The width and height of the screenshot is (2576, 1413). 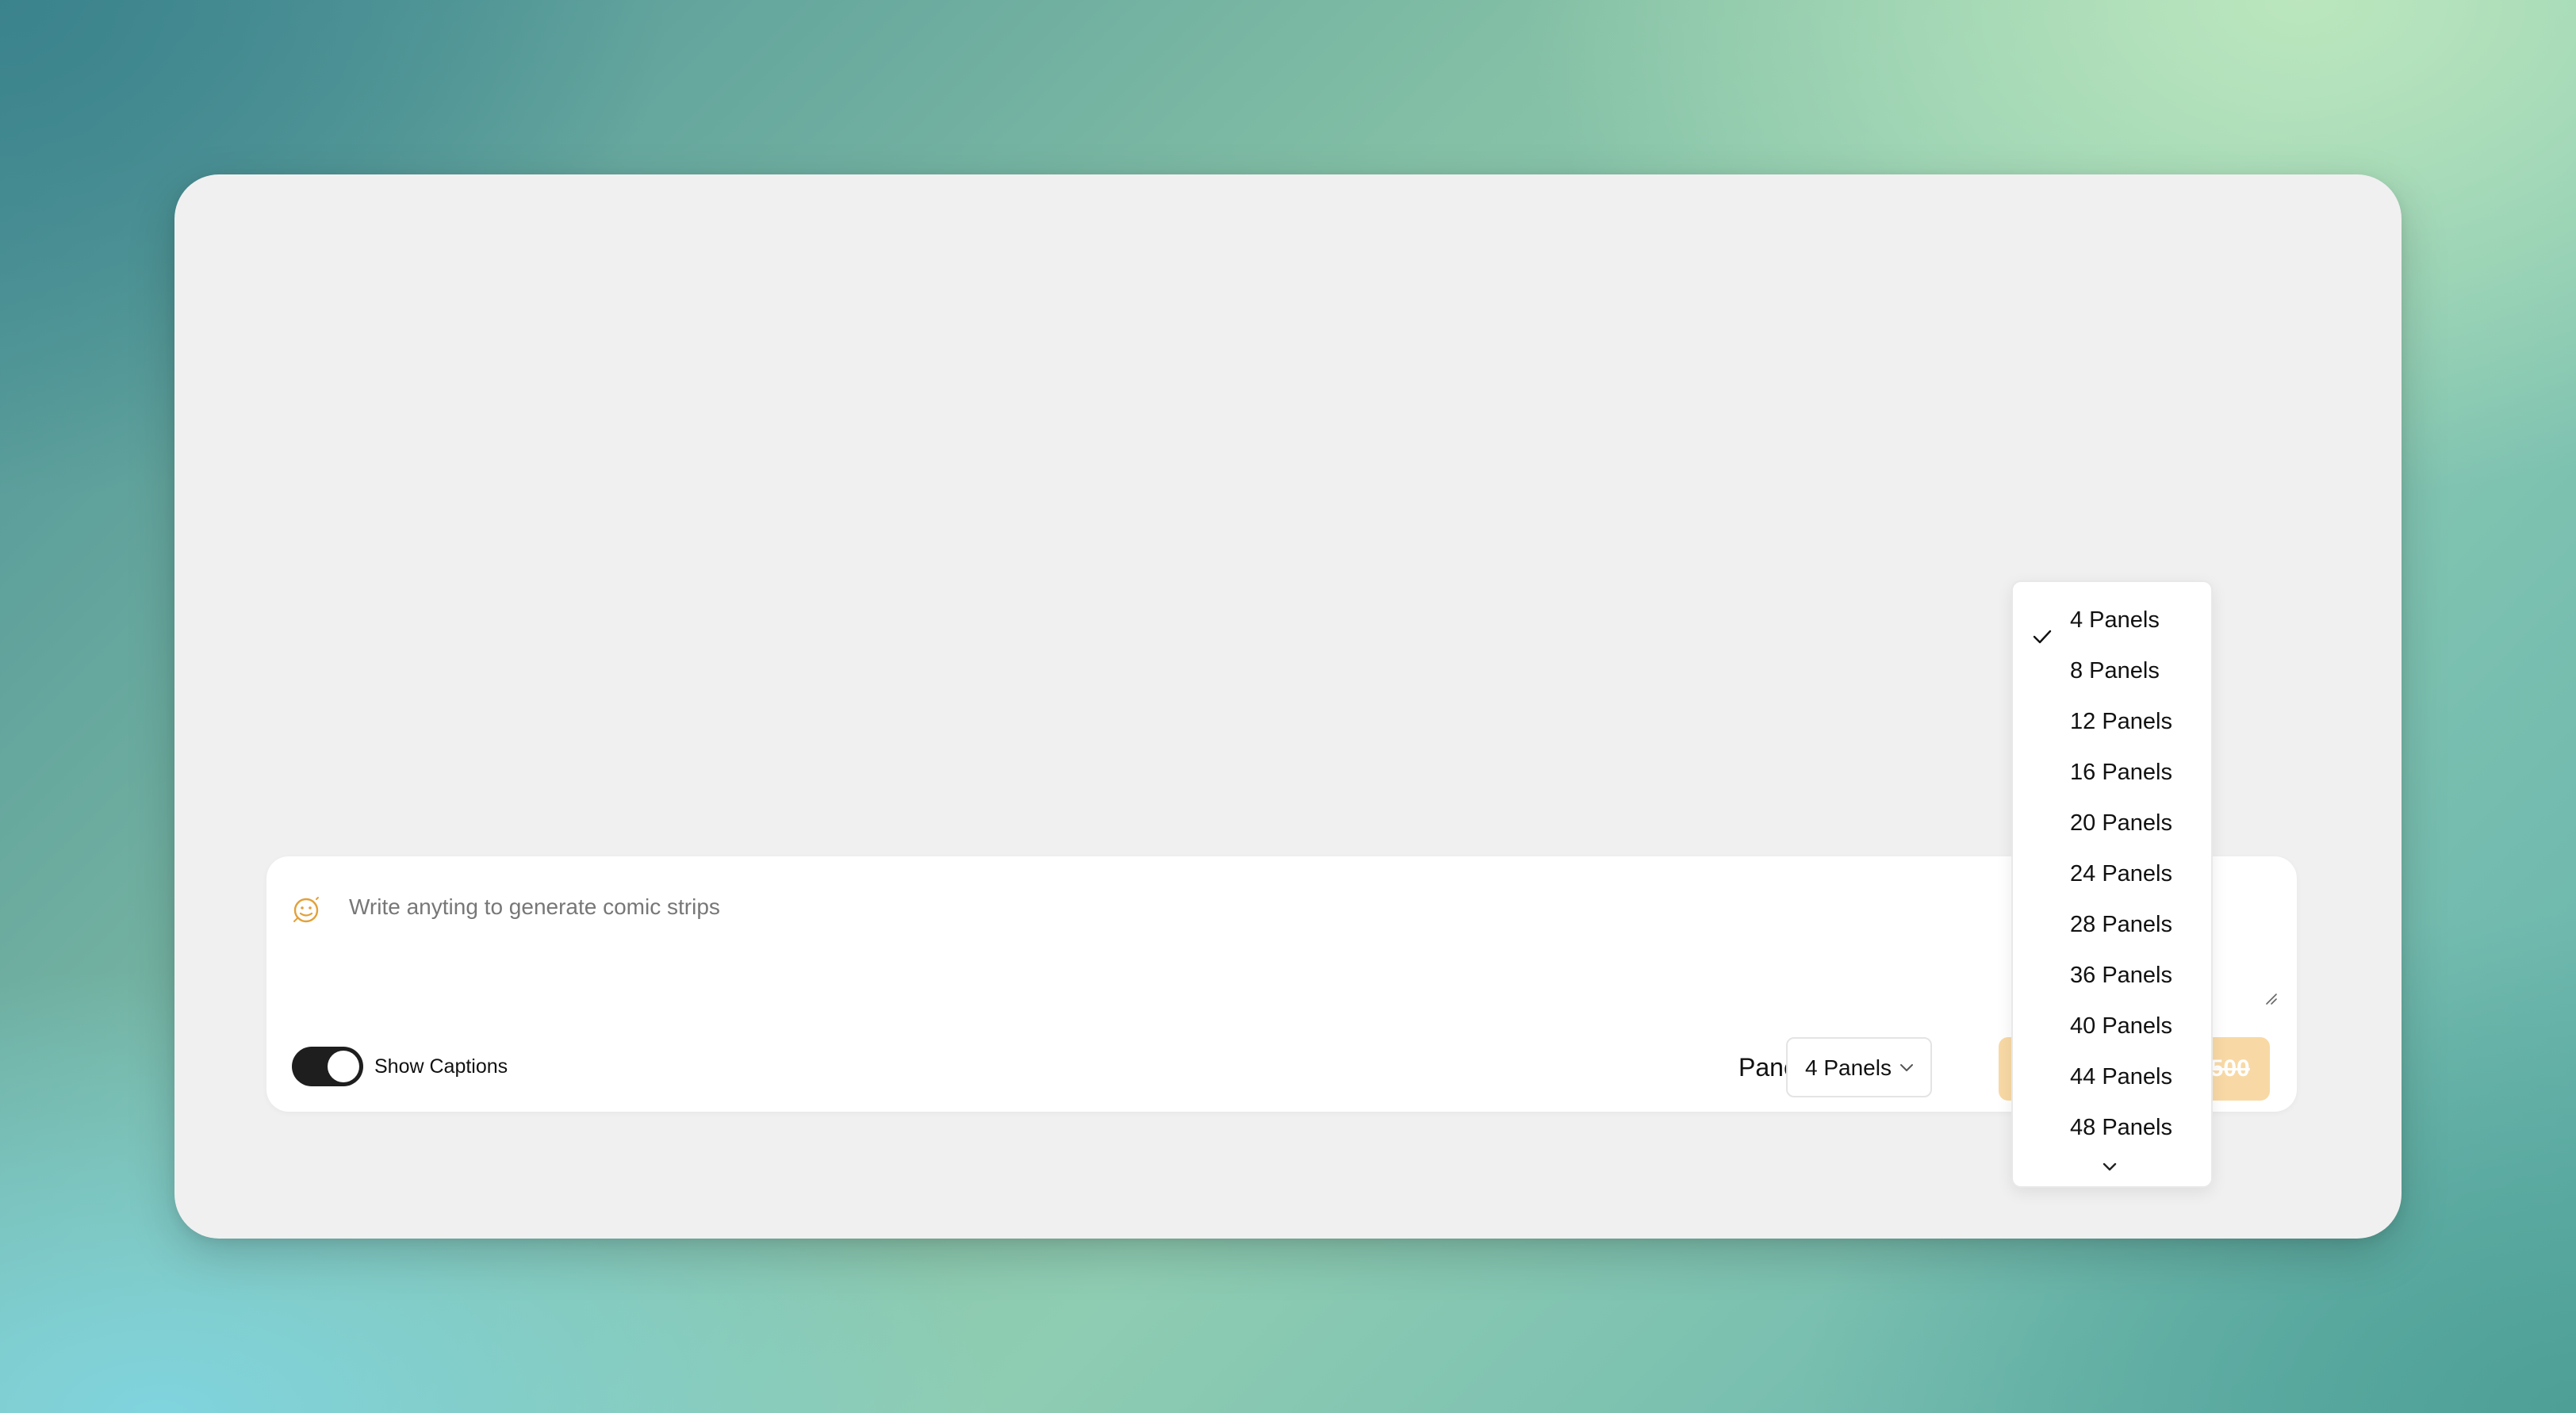 I want to click on panels-option-20: 20 Panels, so click(x=2112, y=823).